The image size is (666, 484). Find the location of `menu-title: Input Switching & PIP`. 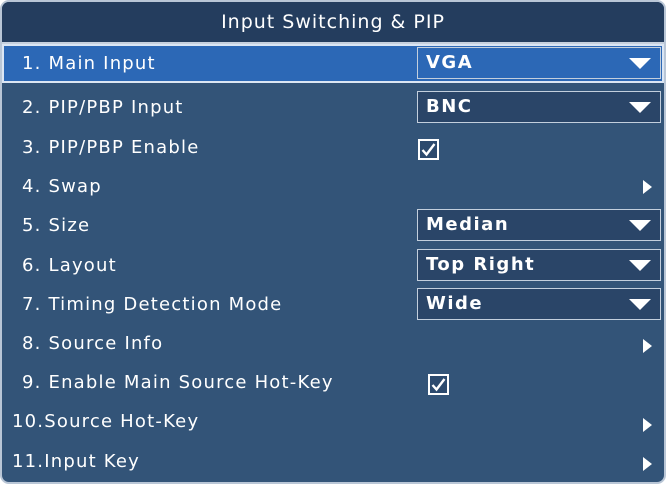

menu-title: Input Switching & PIP is located at coordinates (333, 23).